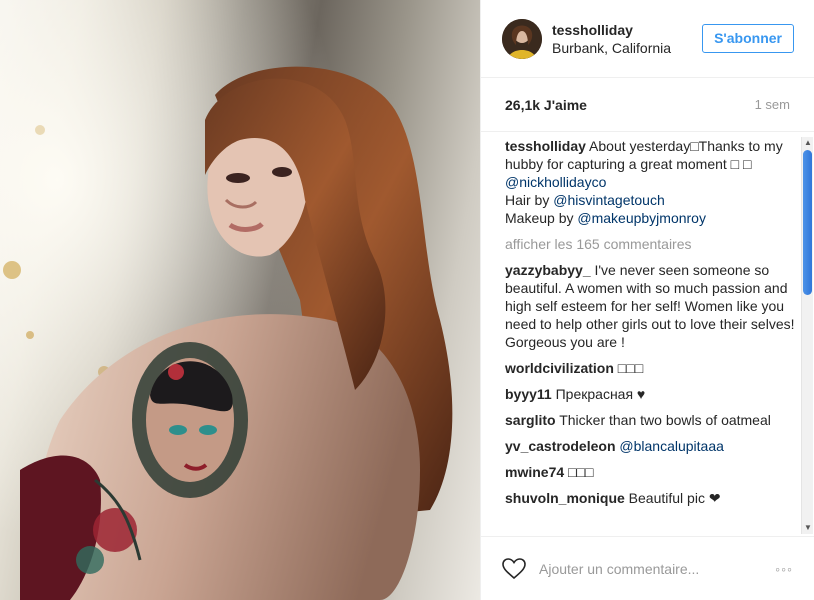  Describe the element at coordinates (650, 244) in the screenshot. I see `view-all-comments-link: afficher les 165 commentaires` at that location.